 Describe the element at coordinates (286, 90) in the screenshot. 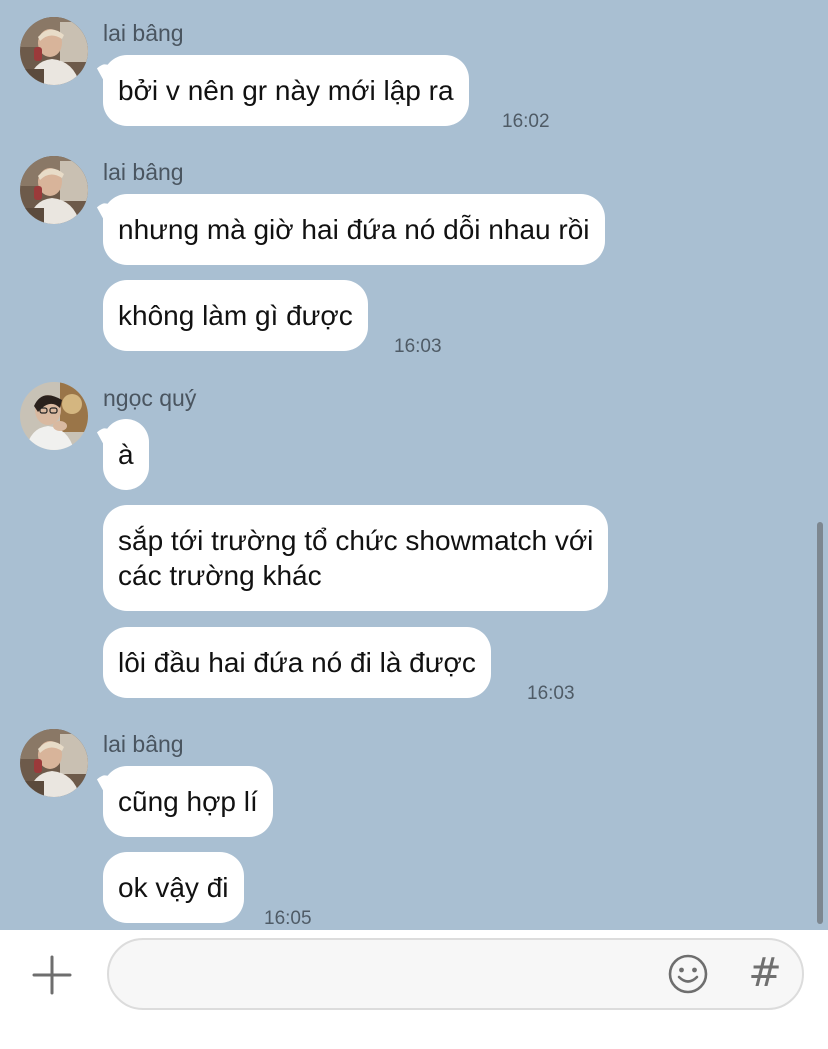

I see `message-bubble: bởi v nên gr này mới lập ra` at that location.